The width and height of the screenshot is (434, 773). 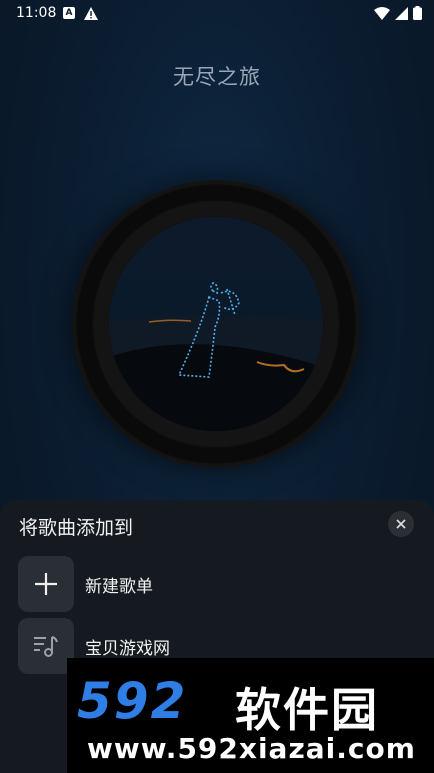 I want to click on song-title: 无尽之旅, so click(x=217, y=77).